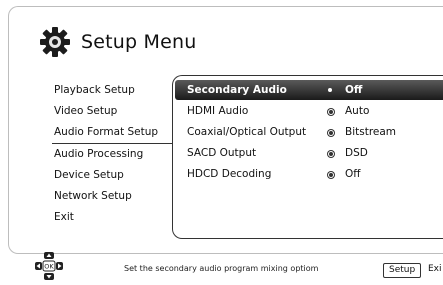  I want to click on title-row: Setup Menu, so click(118, 42).